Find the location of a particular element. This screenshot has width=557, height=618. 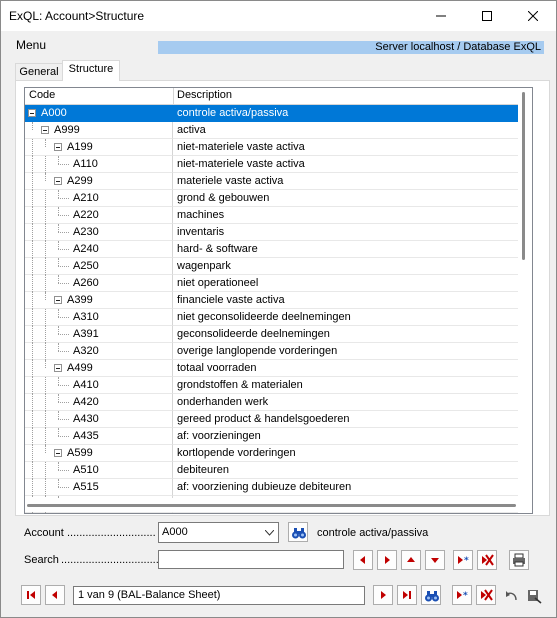

find-record-button is located at coordinates (431, 595).